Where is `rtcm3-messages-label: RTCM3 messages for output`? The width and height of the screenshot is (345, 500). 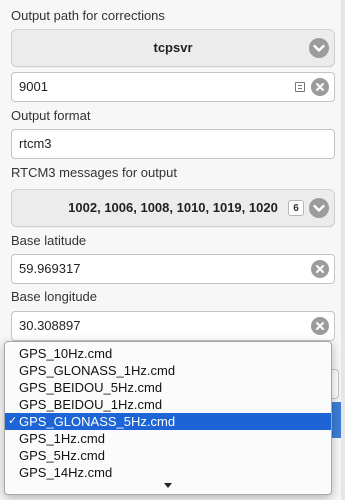 rtcm3-messages-label: RTCM3 messages for output is located at coordinates (94, 172).